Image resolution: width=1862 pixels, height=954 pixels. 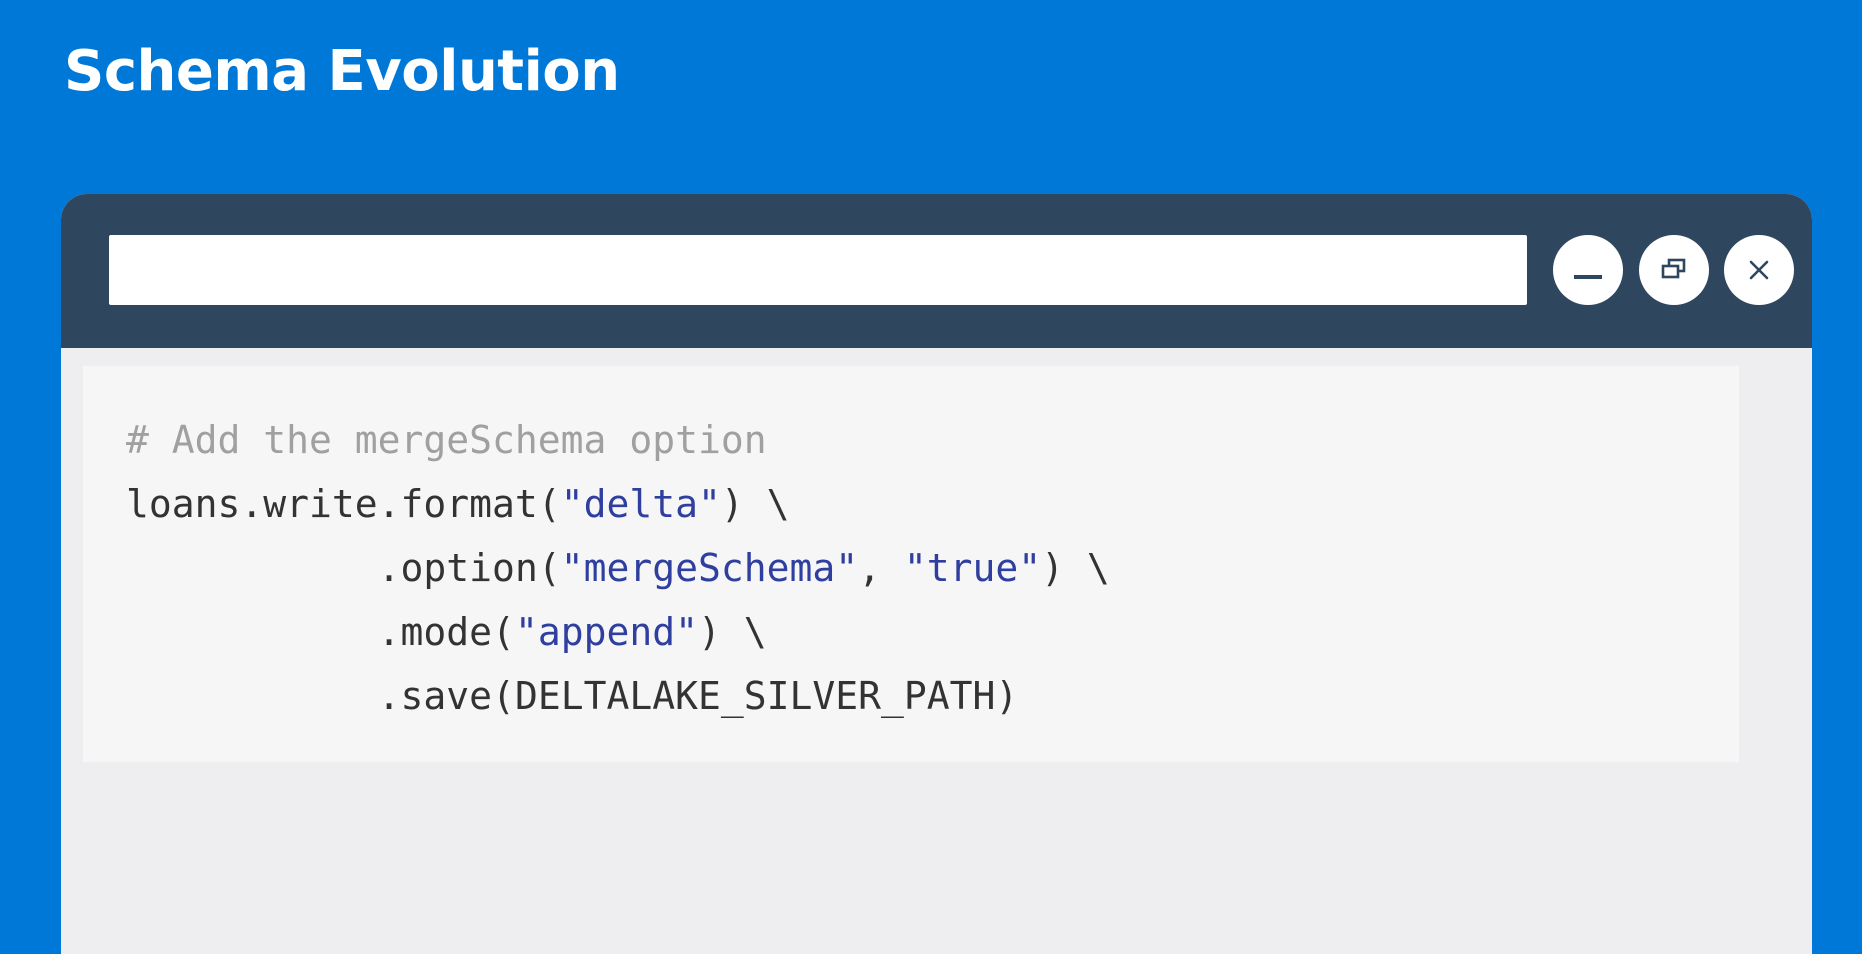 I want to click on minimize-button, so click(x=1588, y=270).